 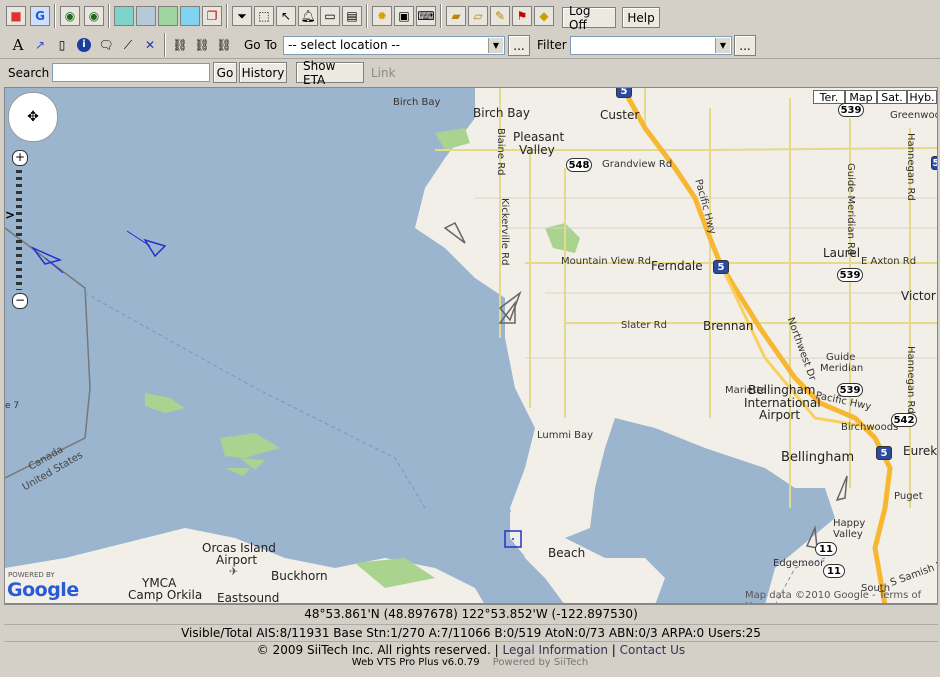 What do you see at coordinates (850, 275) in the screenshot?
I see `highway-539-shield: 539` at bounding box center [850, 275].